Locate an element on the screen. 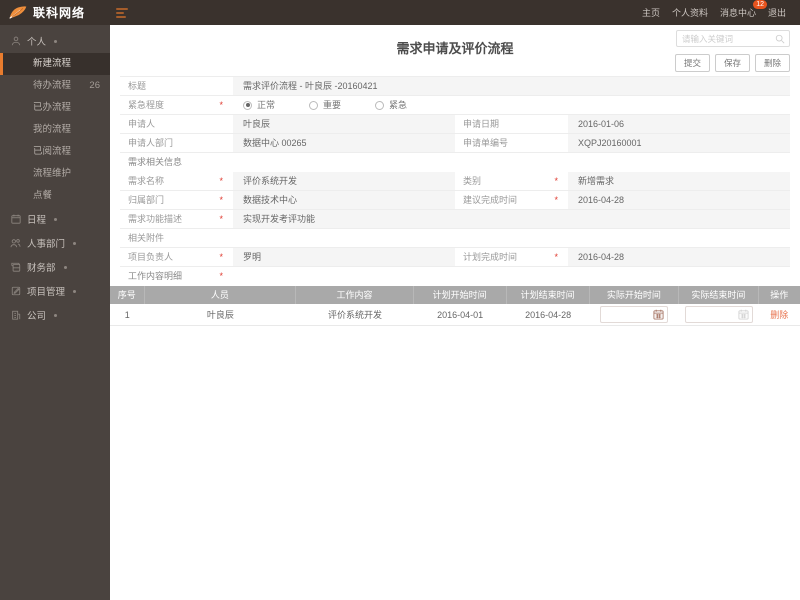 The image size is (800, 600). sidebar-group-personal: 个人 is located at coordinates (55, 41).